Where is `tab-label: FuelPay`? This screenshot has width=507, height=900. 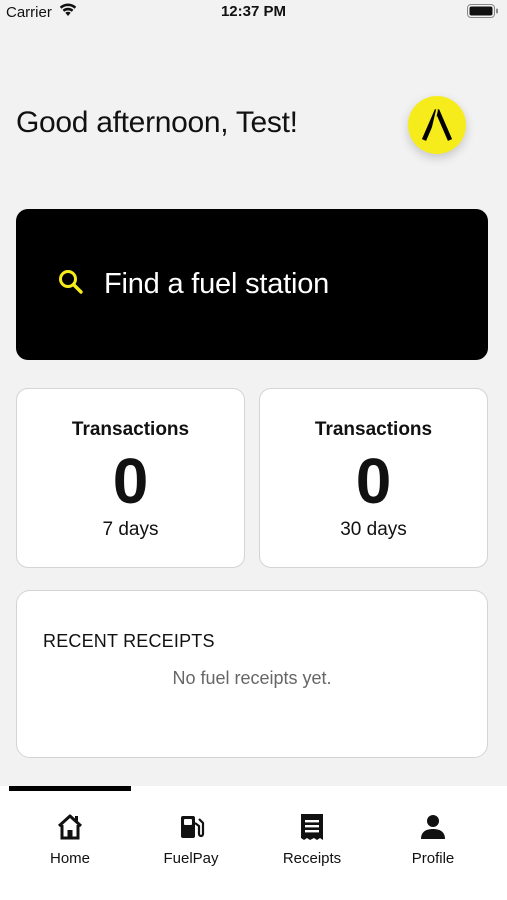 tab-label: FuelPay is located at coordinates (191, 858).